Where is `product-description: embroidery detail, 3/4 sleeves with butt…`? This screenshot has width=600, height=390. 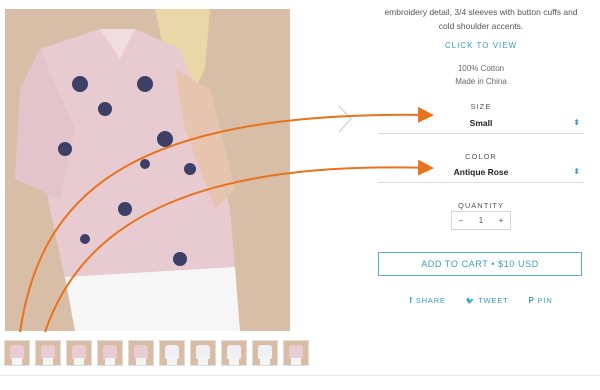
product-description: embroidery detail, 3/4 sleeves with butt… is located at coordinates (481, 19).